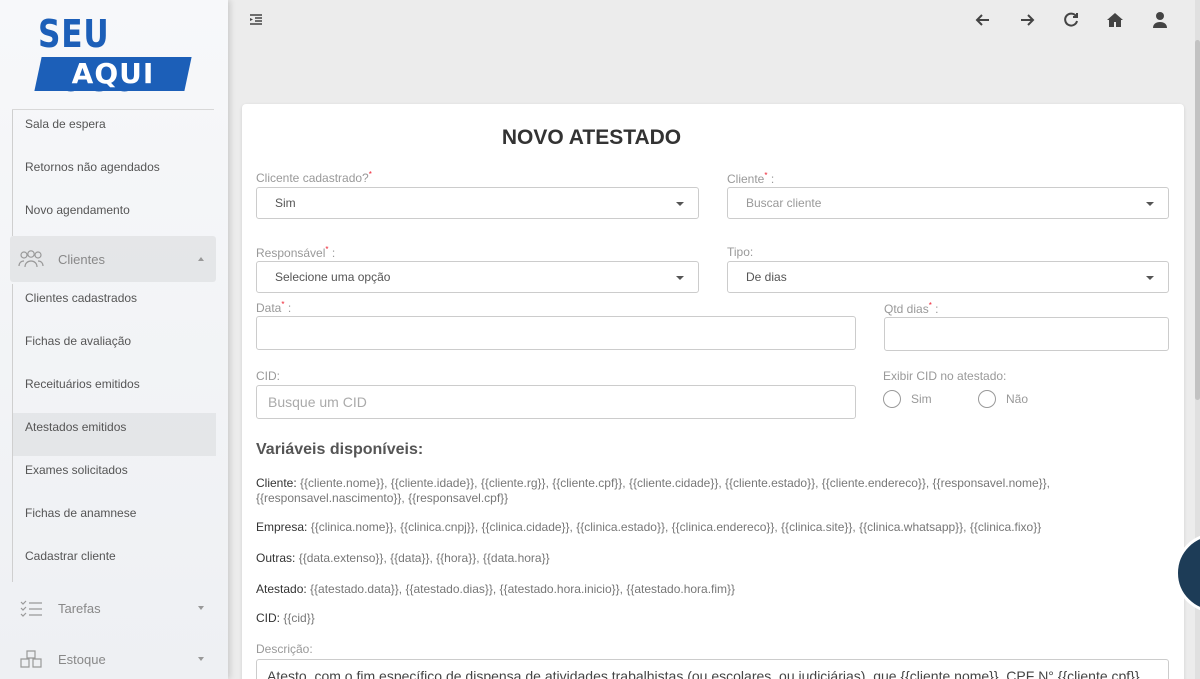 This screenshot has height=679, width=1200. Describe the element at coordinates (31, 259) in the screenshot. I see `users-icon` at that location.